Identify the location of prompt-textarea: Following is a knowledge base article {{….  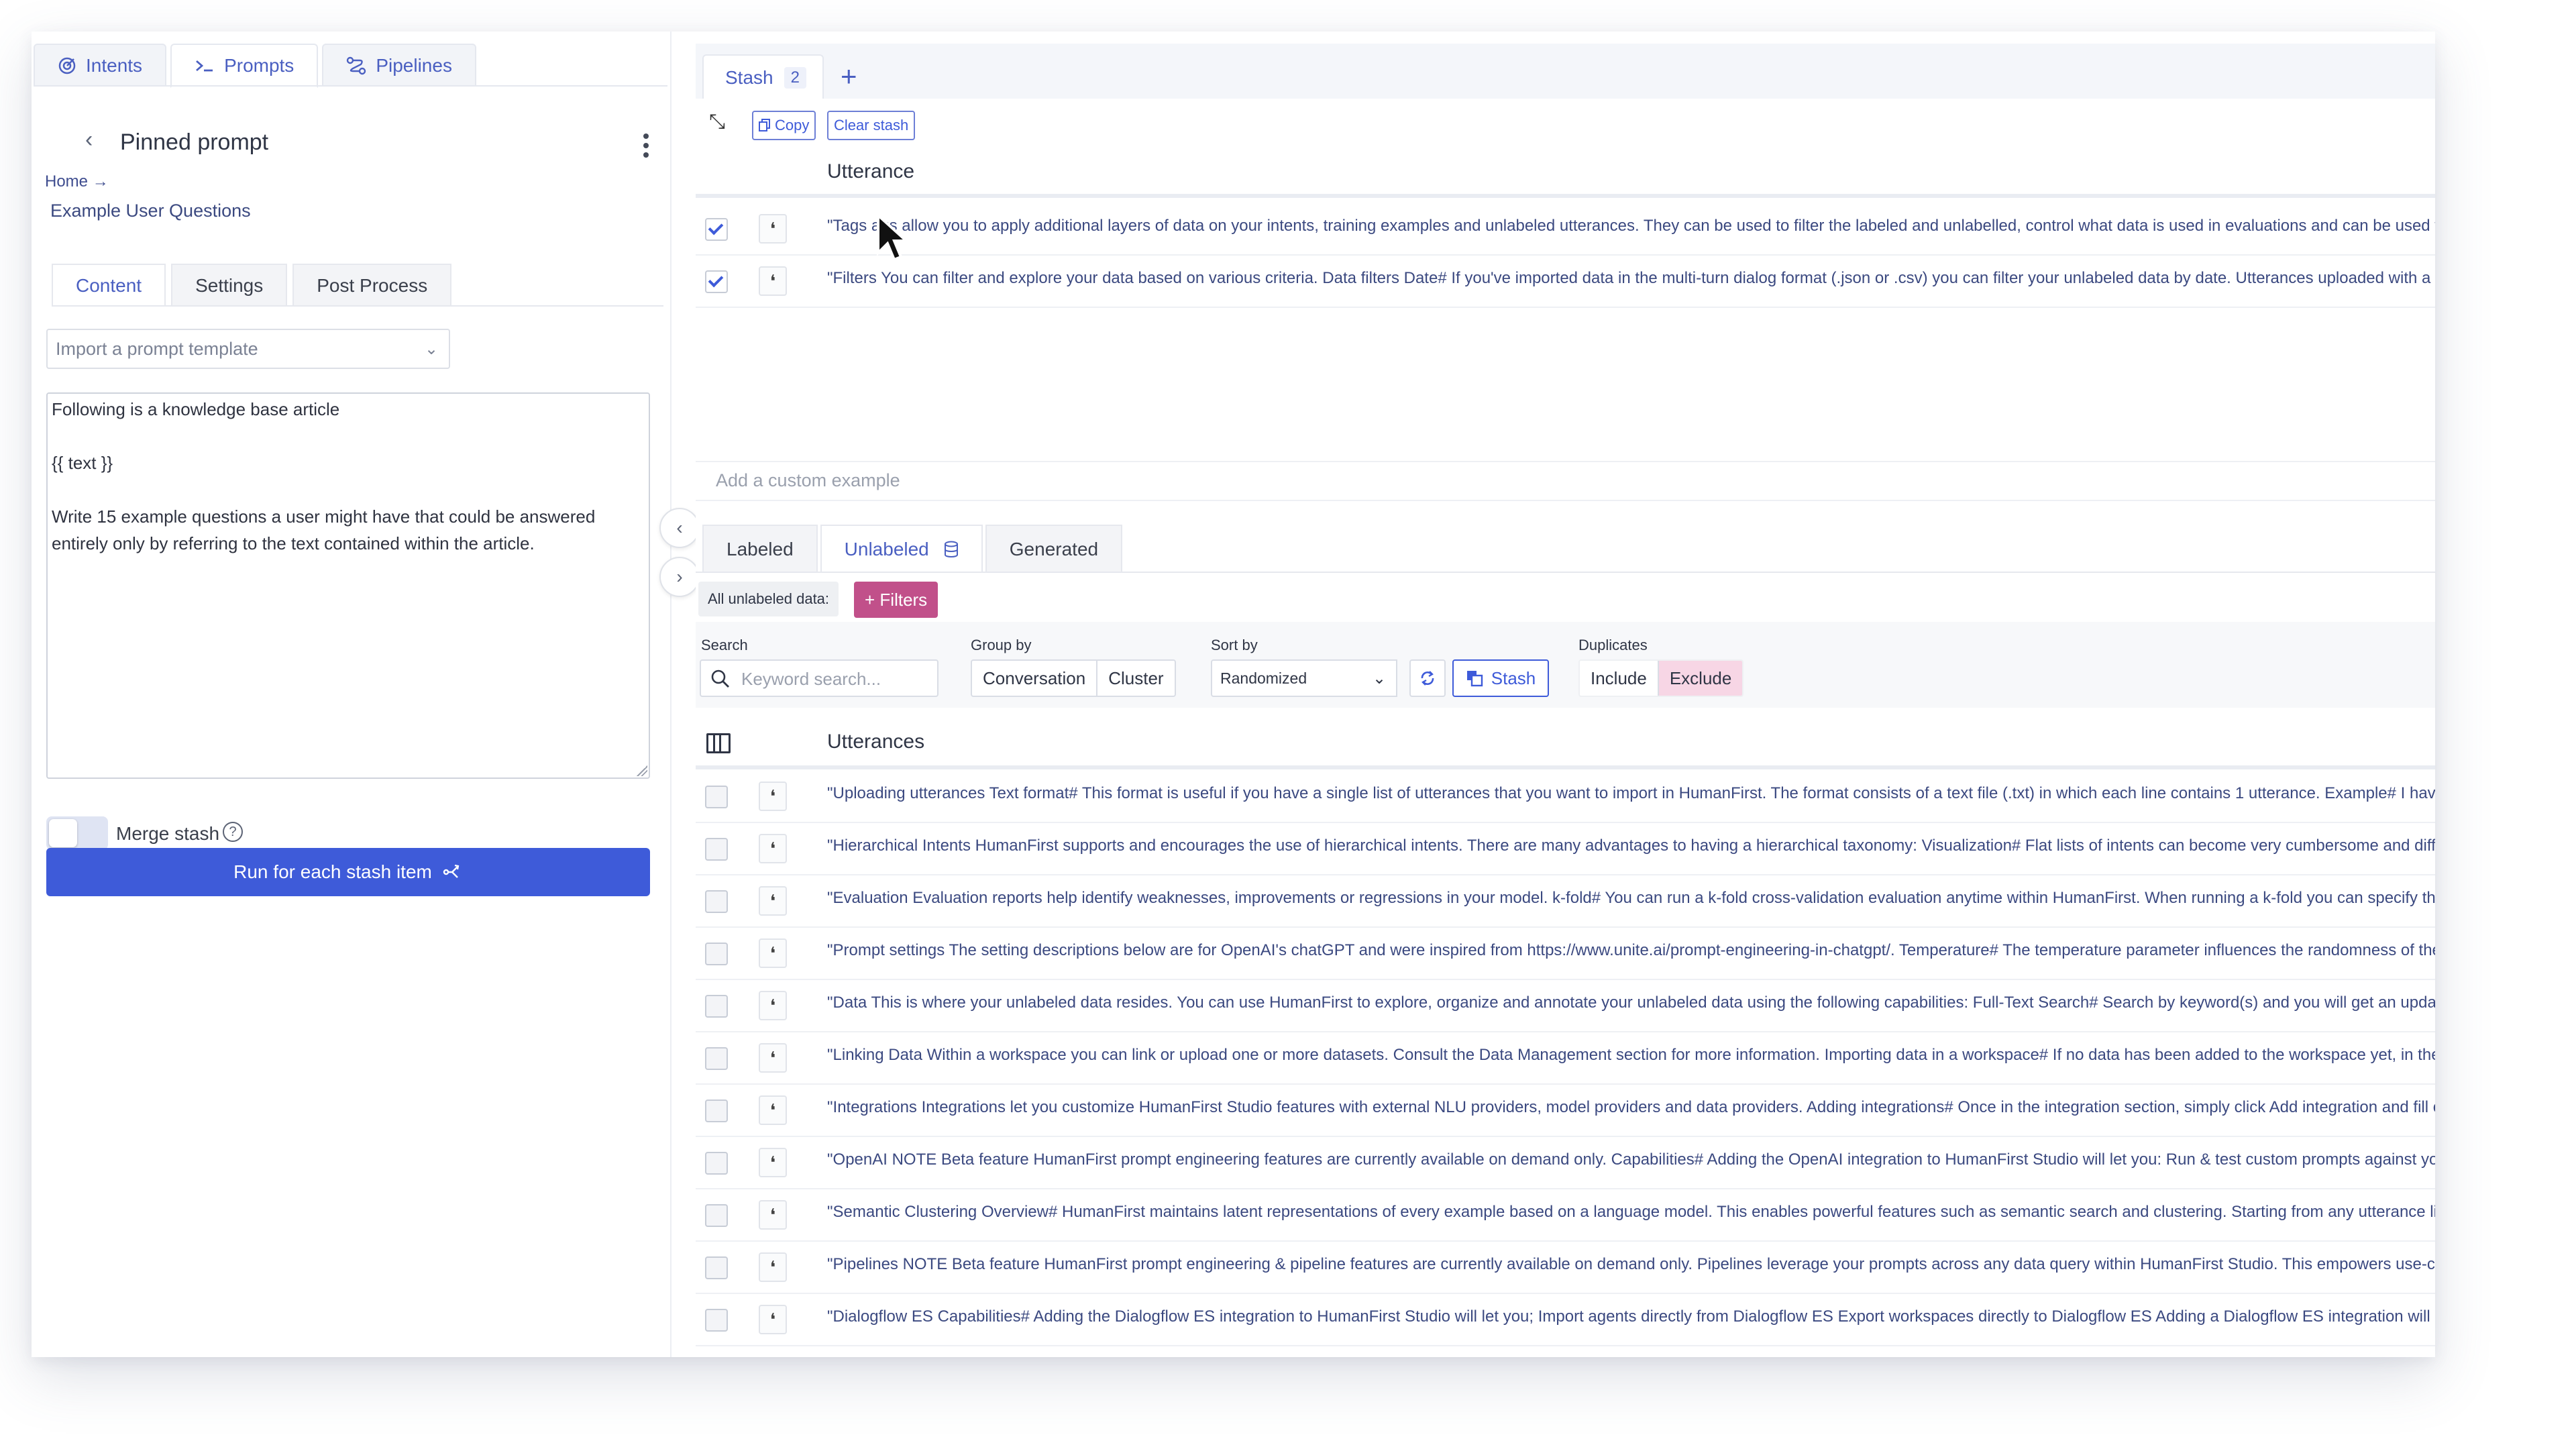
(348, 585).